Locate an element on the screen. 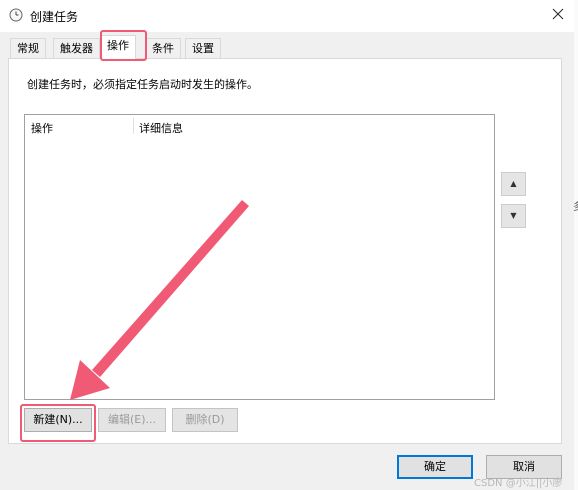  tab-settings: 设置 is located at coordinates (203, 48).